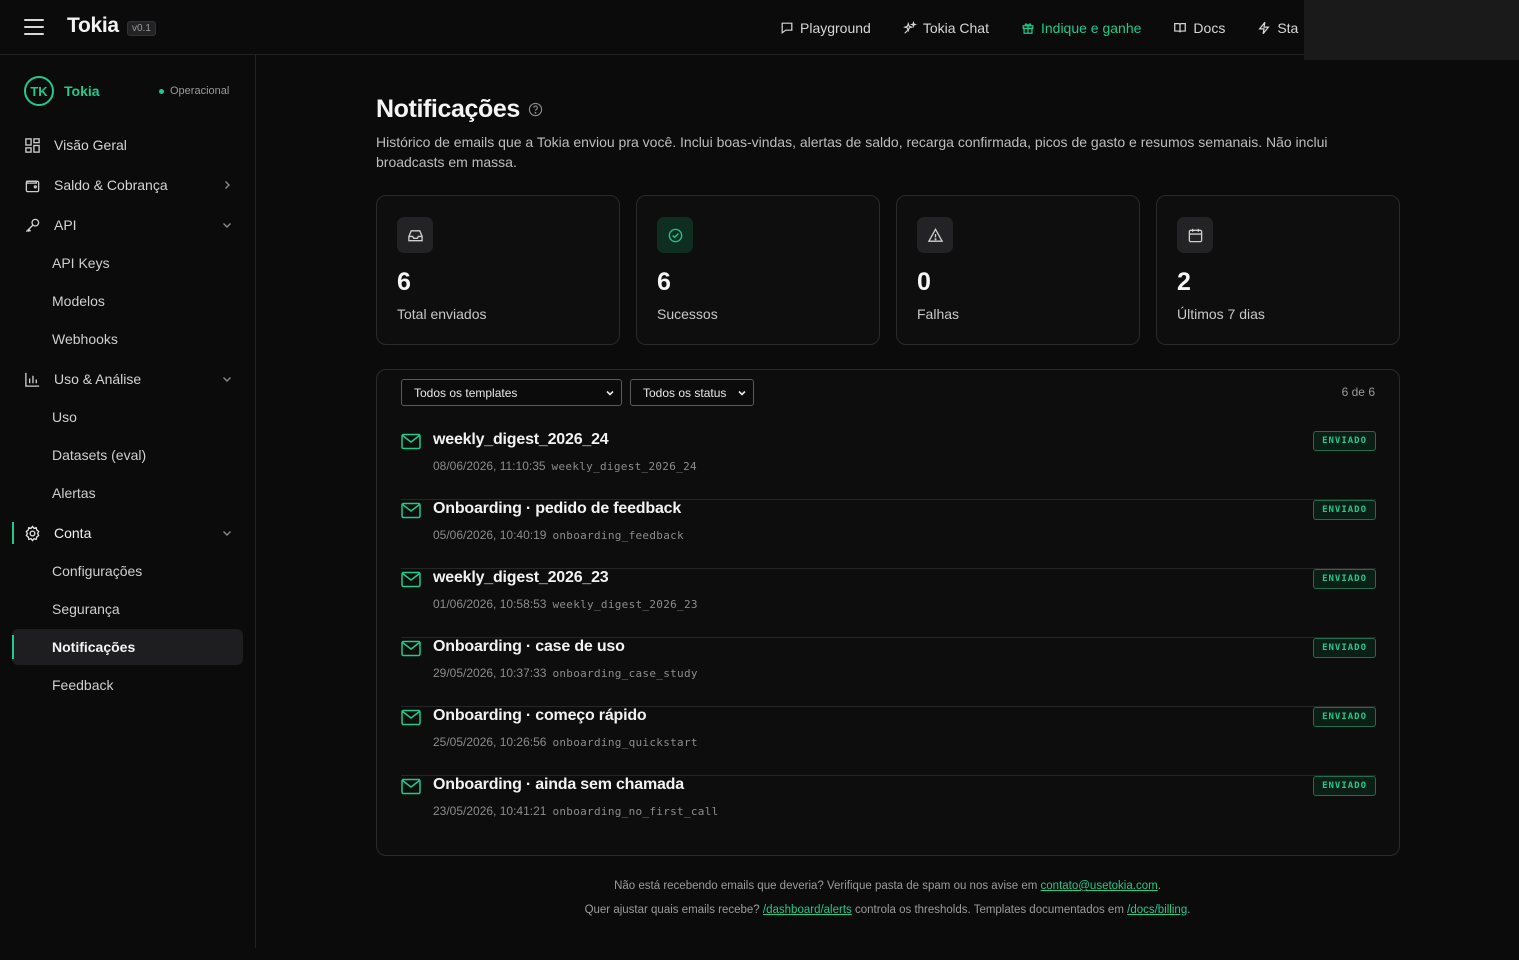 The height and width of the screenshot is (960, 1519). I want to click on sidebar-item-account: Conta, so click(127, 533).